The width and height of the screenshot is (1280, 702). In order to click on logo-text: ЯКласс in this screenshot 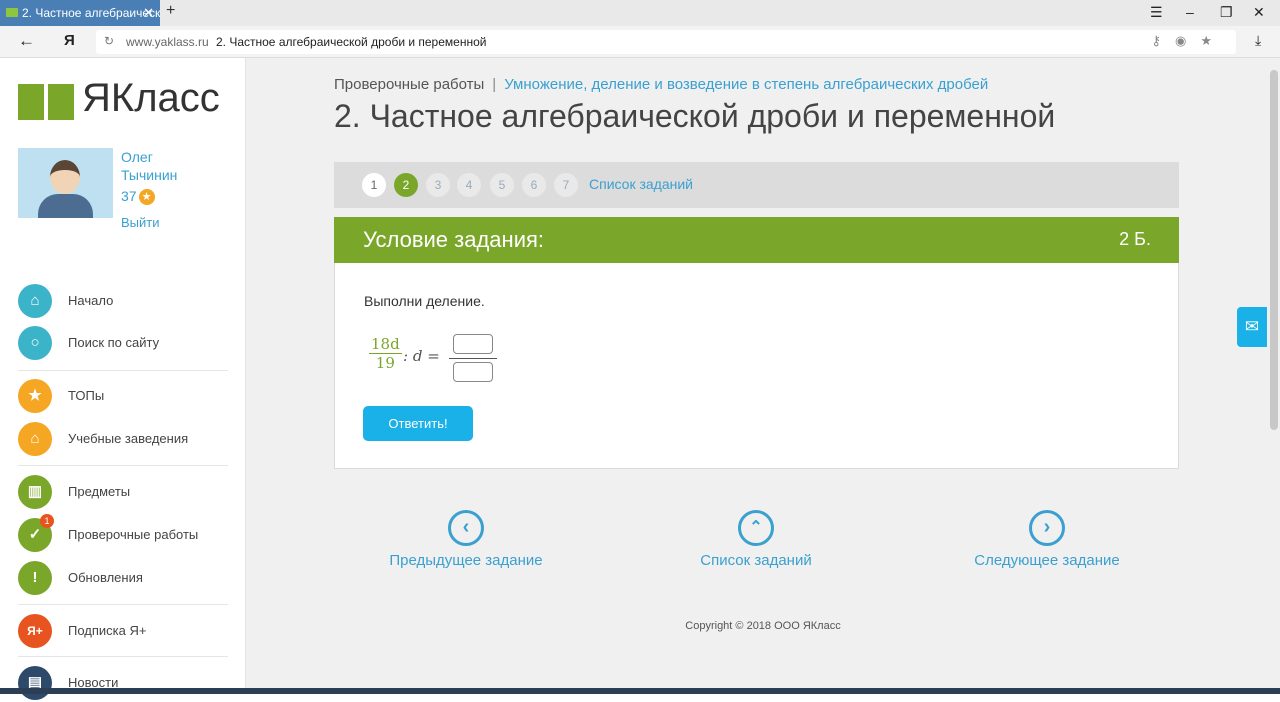, I will do `click(151, 98)`.